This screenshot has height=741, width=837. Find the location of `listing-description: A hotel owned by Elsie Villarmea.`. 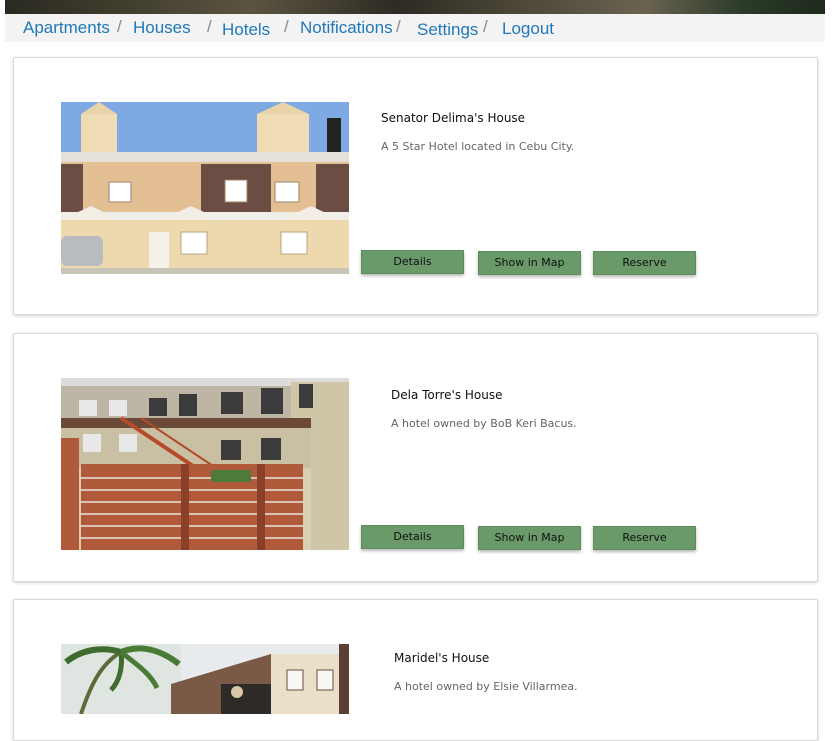

listing-description: A hotel owned by Elsie Villarmea. is located at coordinates (486, 686).